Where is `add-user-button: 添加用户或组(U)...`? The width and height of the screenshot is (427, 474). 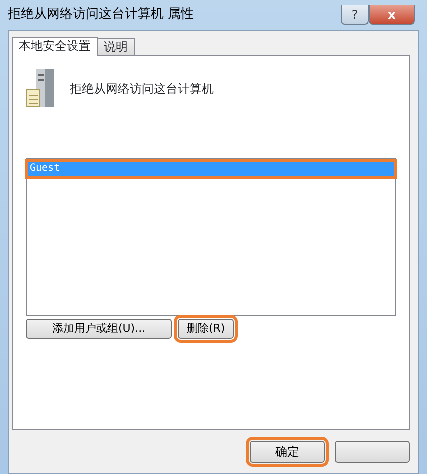 add-user-button: 添加用户或组(U)... is located at coordinates (99, 329).